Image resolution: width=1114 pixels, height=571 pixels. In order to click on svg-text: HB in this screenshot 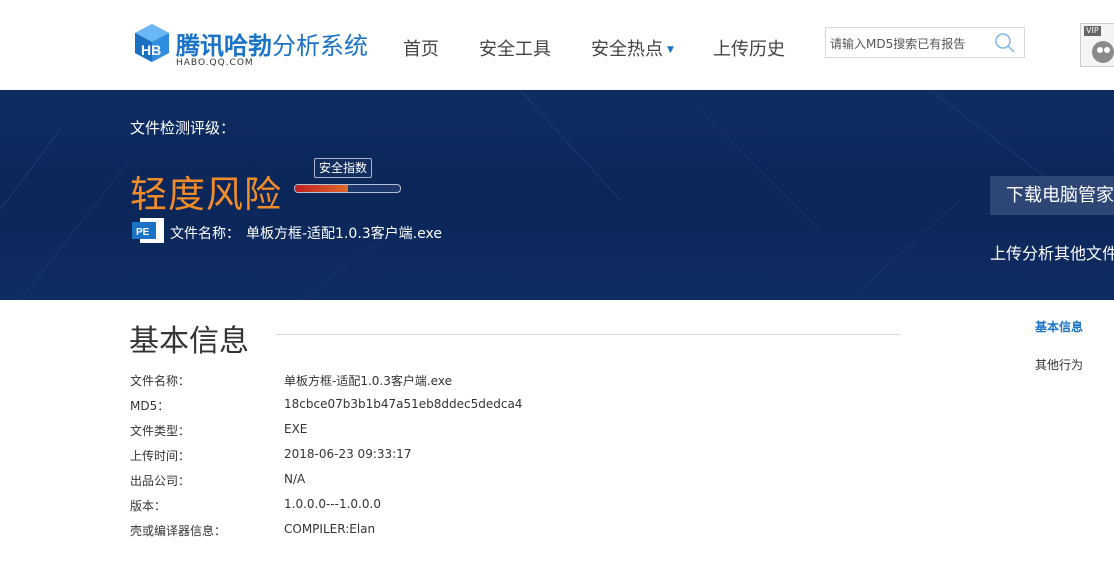, I will do `click(151, 50)`.